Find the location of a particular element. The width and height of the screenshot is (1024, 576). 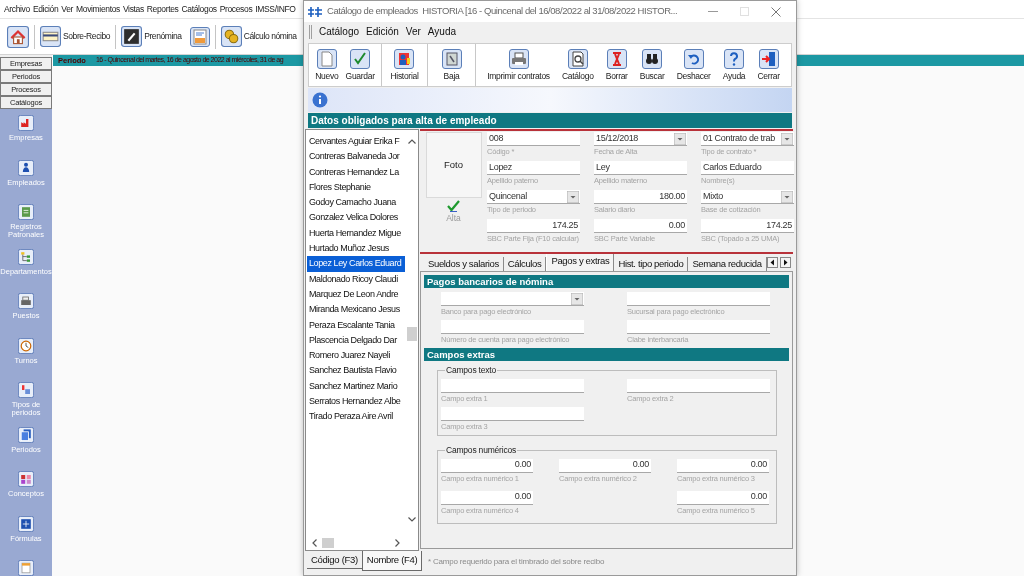

list-item: Hurtado Muñoz Jesus is located at coordinates (356, 249).